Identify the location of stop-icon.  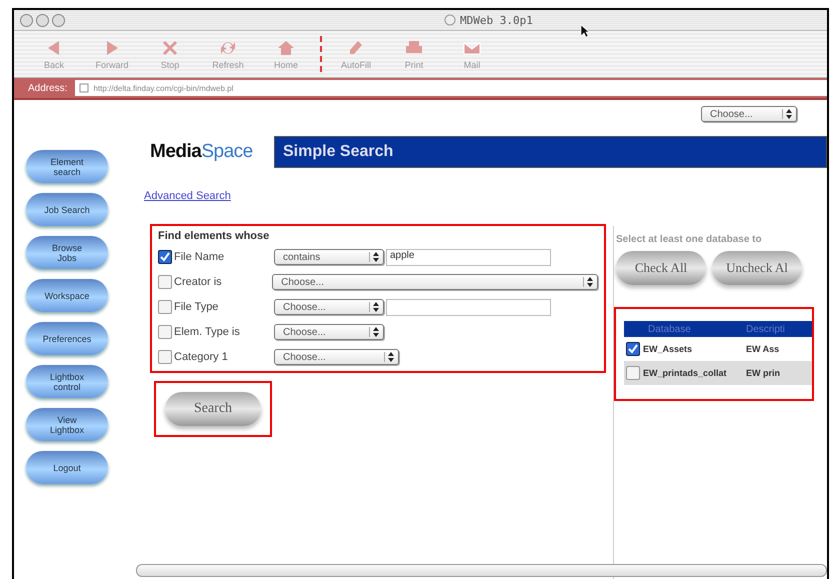
(170, 47).